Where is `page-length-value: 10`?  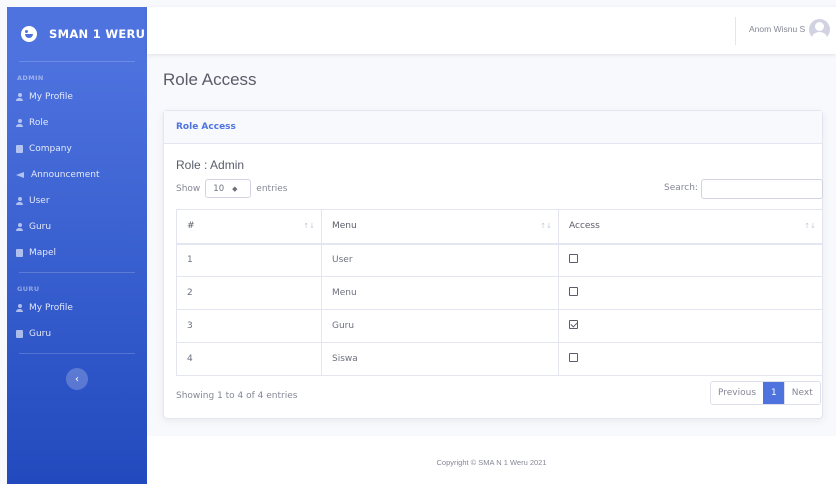
page-length-value: 10 is located at coordinates (219, 188).